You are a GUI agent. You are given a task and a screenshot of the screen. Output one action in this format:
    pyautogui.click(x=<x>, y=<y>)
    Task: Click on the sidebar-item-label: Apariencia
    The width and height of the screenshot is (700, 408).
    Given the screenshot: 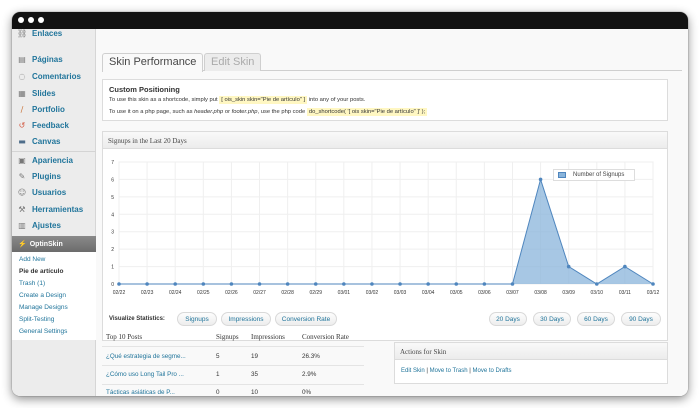 What is the action you would take?
    pyautogui.click(x=52, y=160)
    